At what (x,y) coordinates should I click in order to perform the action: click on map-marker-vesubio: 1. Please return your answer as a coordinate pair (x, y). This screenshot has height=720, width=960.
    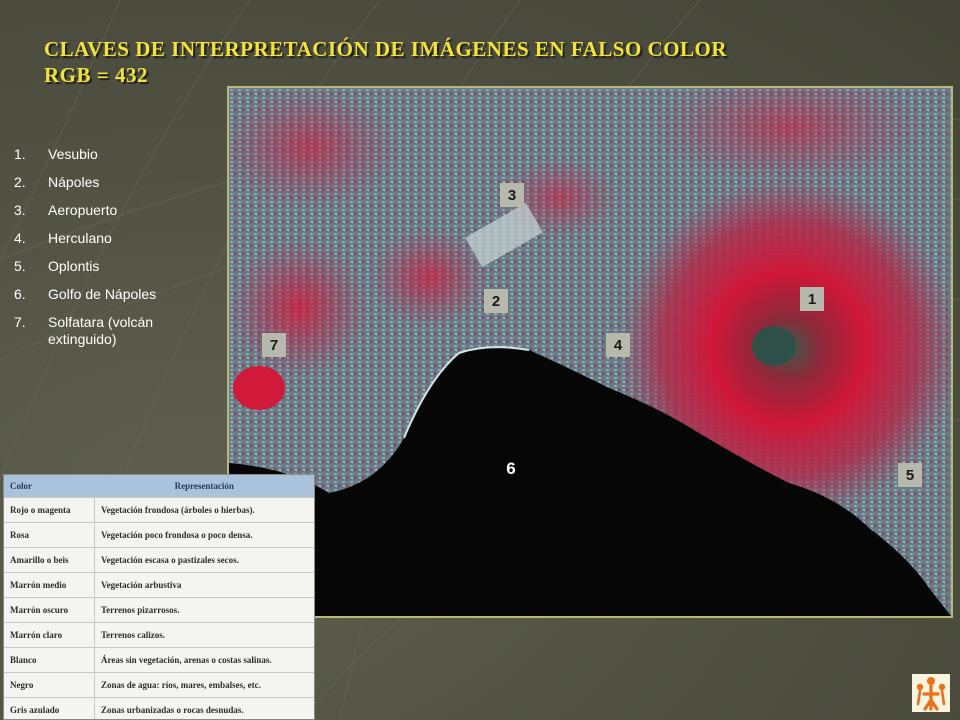
    Looking at the image, I should click on (812, 299).